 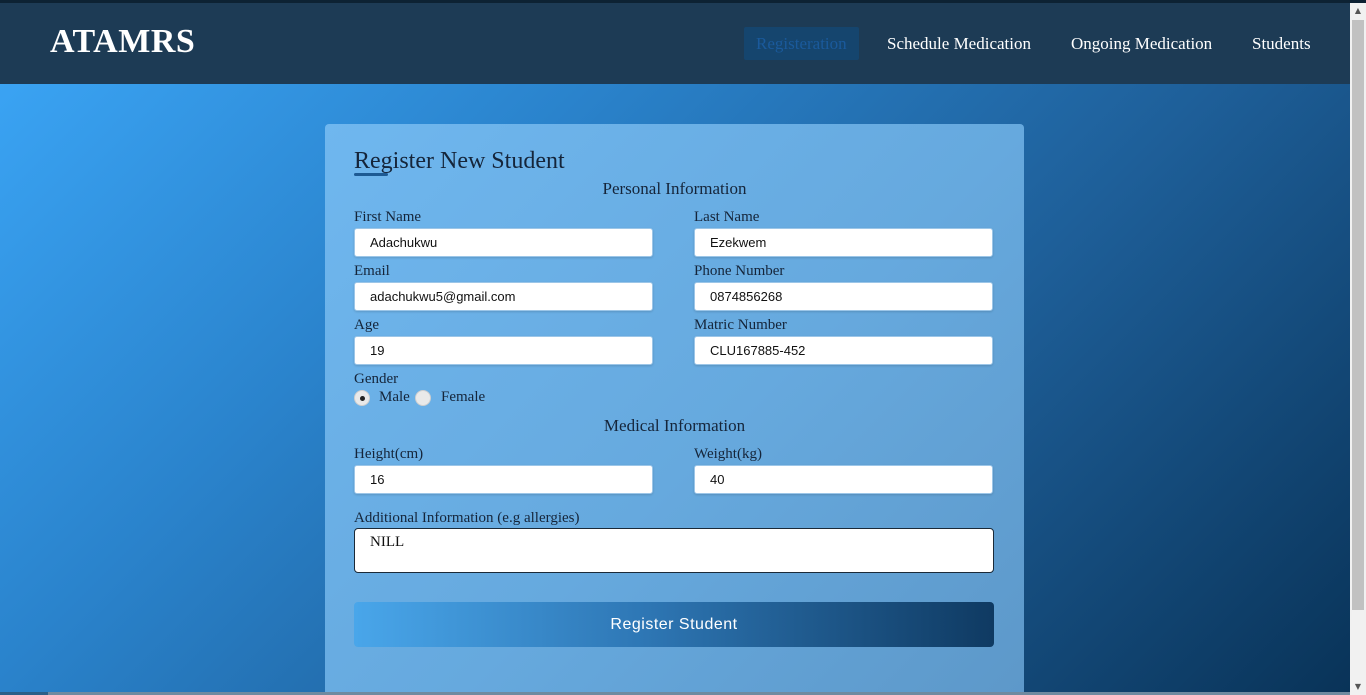 I want to click on height-label: Height(cm), so click(x=389, y=454).